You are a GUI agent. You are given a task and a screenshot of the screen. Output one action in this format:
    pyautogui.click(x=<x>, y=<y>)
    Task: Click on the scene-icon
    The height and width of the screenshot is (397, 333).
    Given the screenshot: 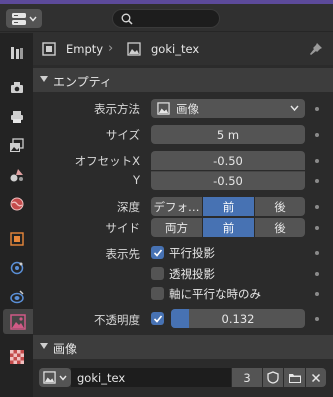 What is the action you would take?
    pyautogui.click(x=16, y=174)
    